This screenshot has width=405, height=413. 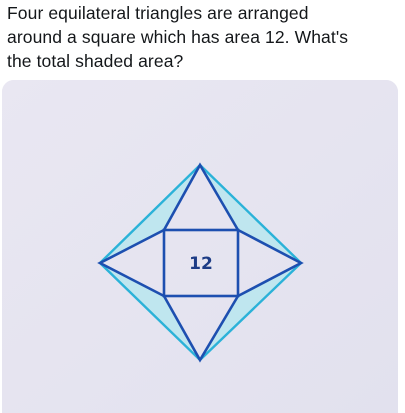 I want to click on tweet-line: the total shaded area?, so click(x=95, y=61).